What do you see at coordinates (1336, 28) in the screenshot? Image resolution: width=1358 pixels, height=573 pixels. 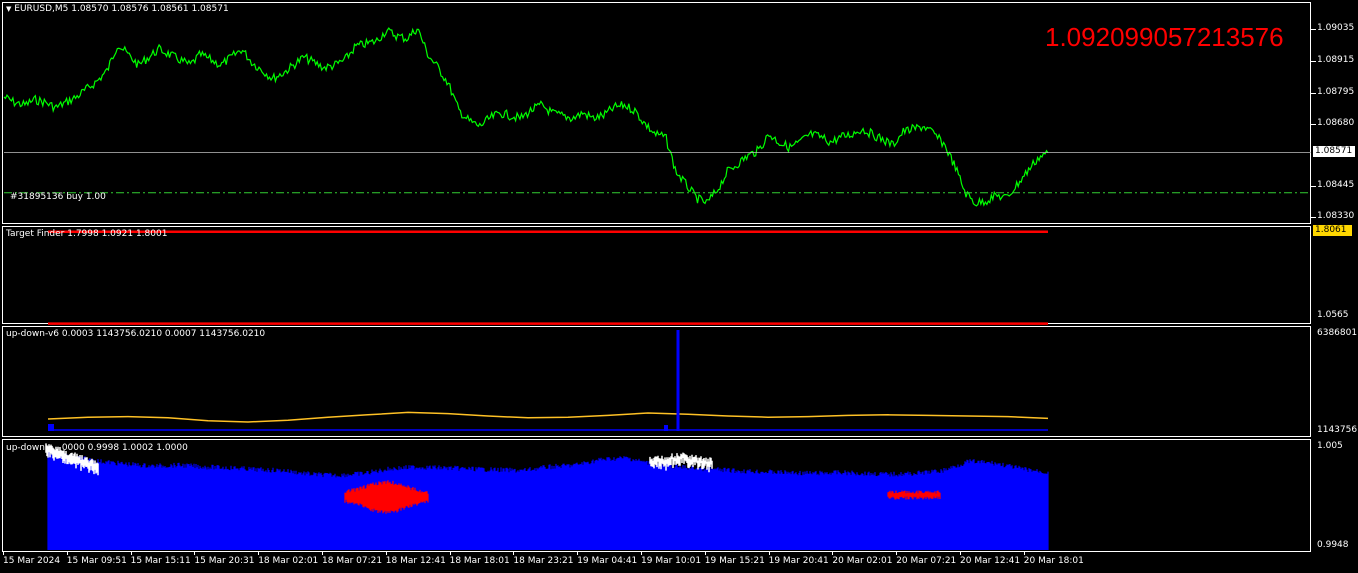 I see `price-tick-label: 1.09035` at bounding box center [1336, 28].